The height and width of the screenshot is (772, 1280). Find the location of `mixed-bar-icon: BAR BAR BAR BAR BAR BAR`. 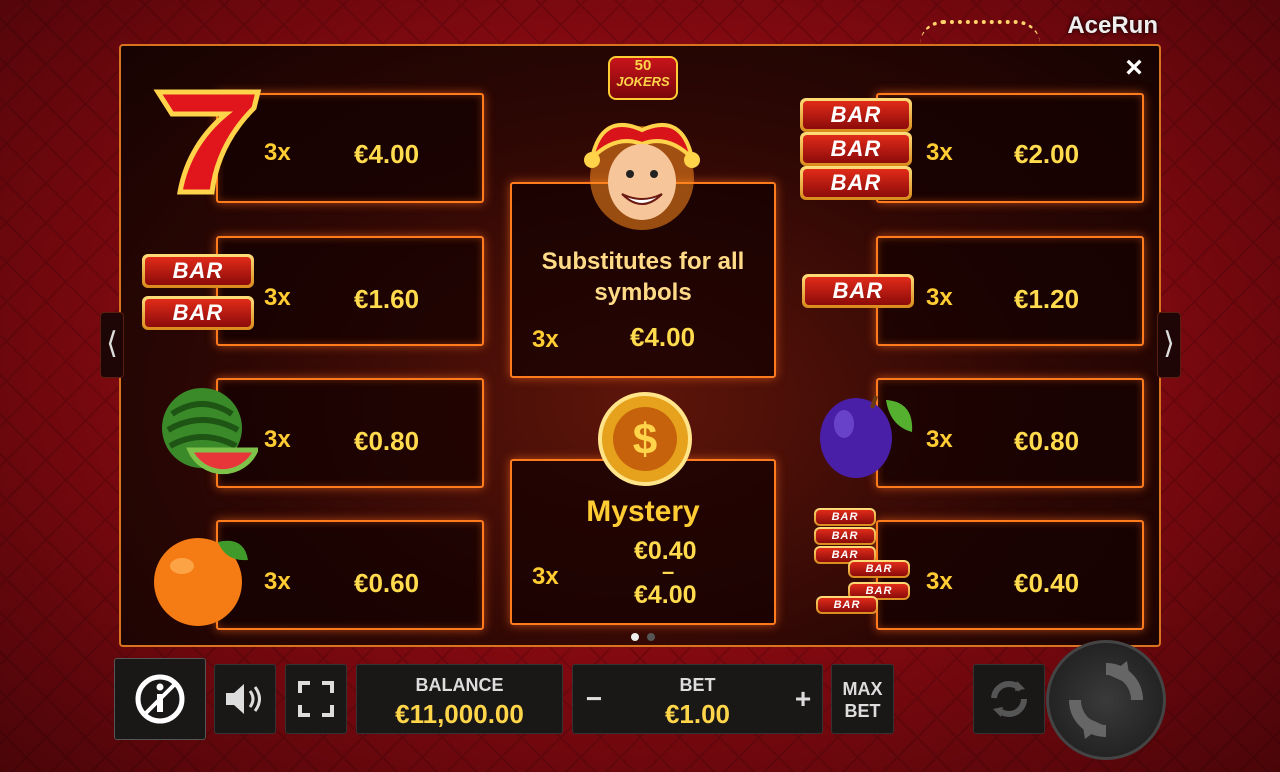

mixed-bar-icon: BAR BAR BAR BAR BAR BAR is located at coordinates (864, 564).